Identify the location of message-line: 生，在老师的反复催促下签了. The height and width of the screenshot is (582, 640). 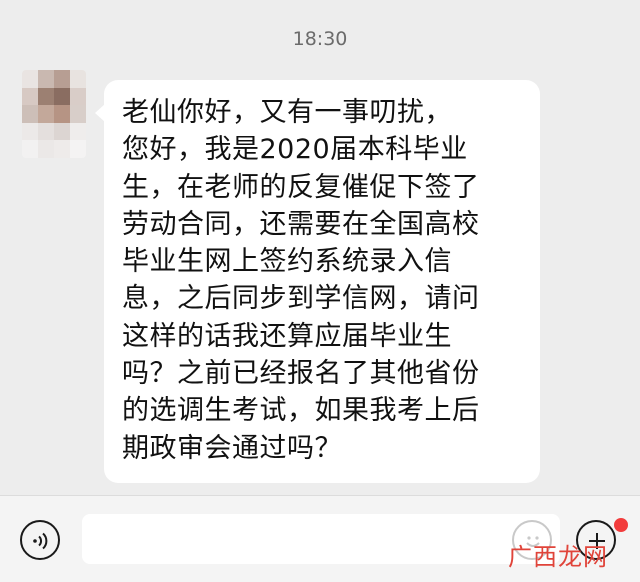
(301, 187).